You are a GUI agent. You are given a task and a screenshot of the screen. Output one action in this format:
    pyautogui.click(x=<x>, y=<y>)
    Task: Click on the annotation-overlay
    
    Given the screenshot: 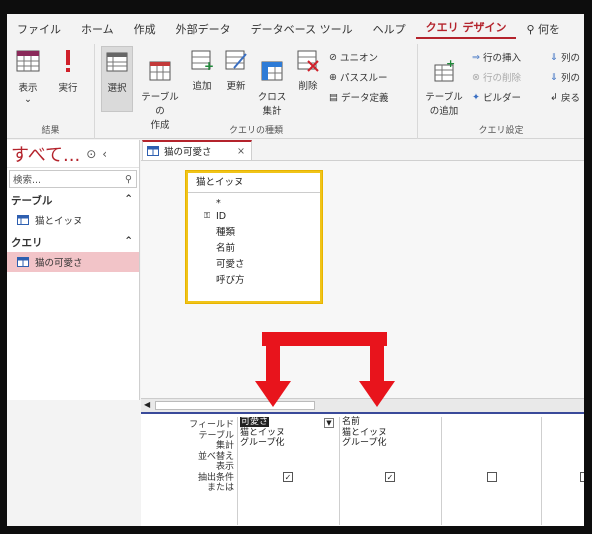 What is the action you would take?
    pyautogui.click(x=325, y=369)
    